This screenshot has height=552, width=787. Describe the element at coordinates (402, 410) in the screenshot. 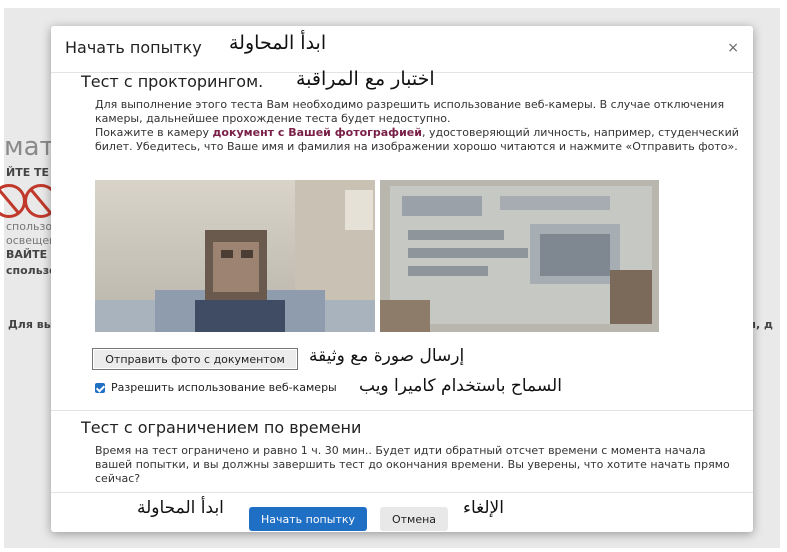

I see `section-divider` at that location.